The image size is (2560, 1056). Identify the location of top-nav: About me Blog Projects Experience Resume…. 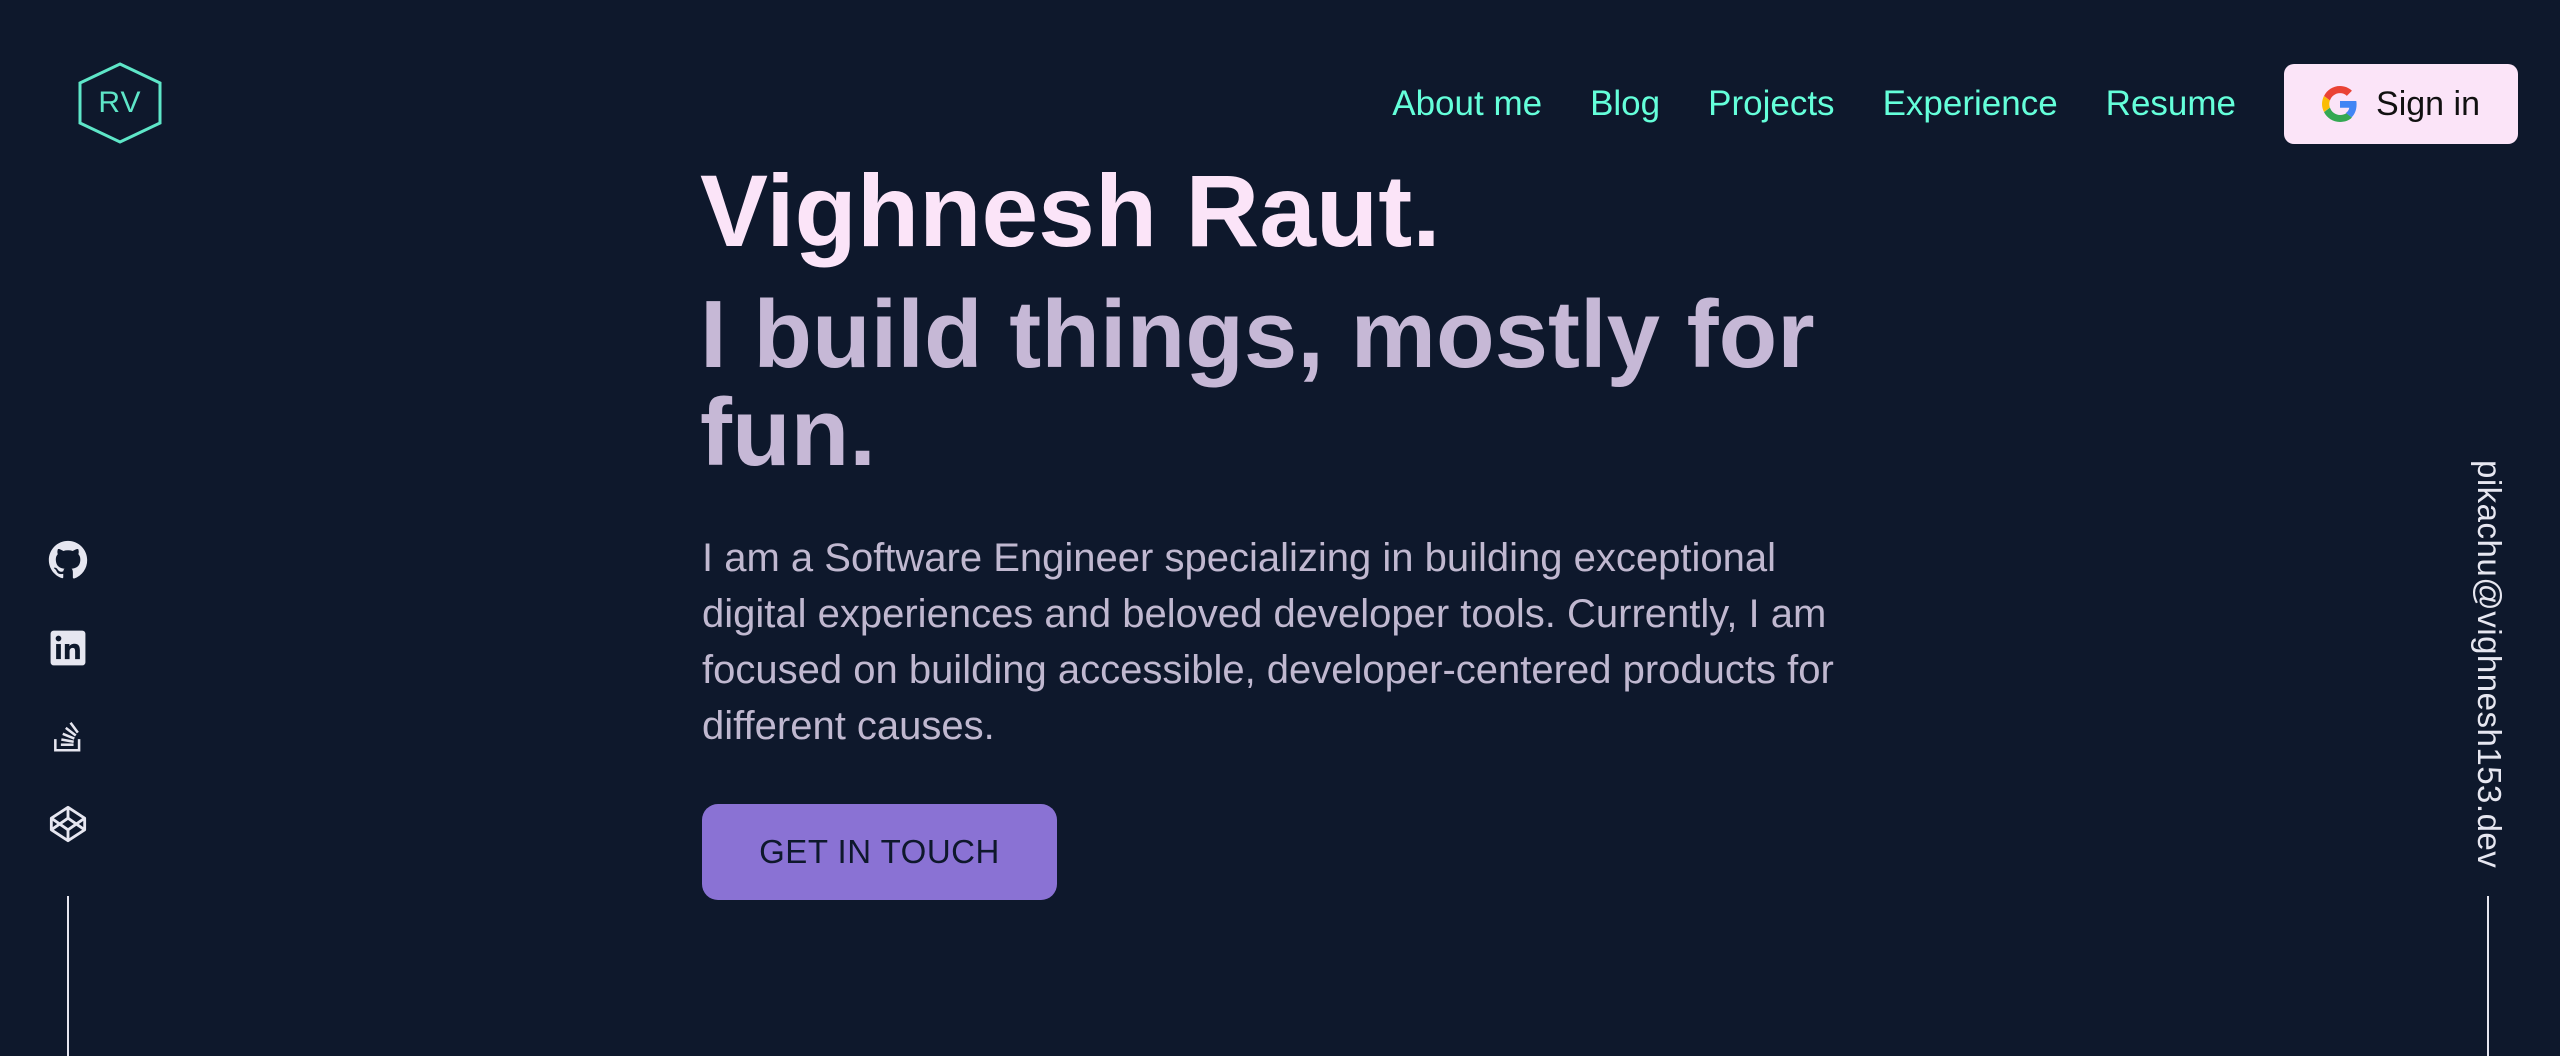
(1955, 104).